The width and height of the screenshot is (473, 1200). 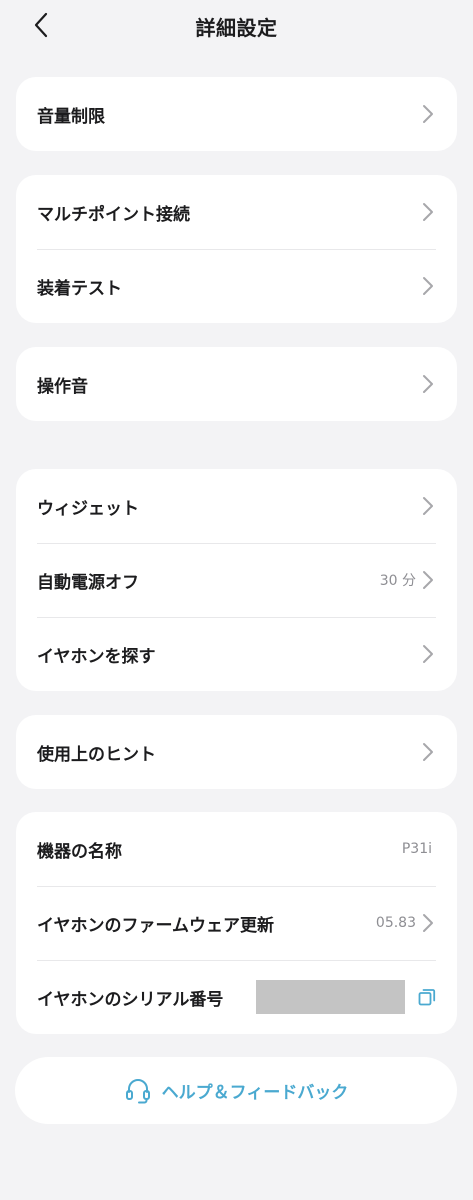 I want to click on help-feedback-label: ヘルプ＆フィードバック, so click(x=255, y=1093).